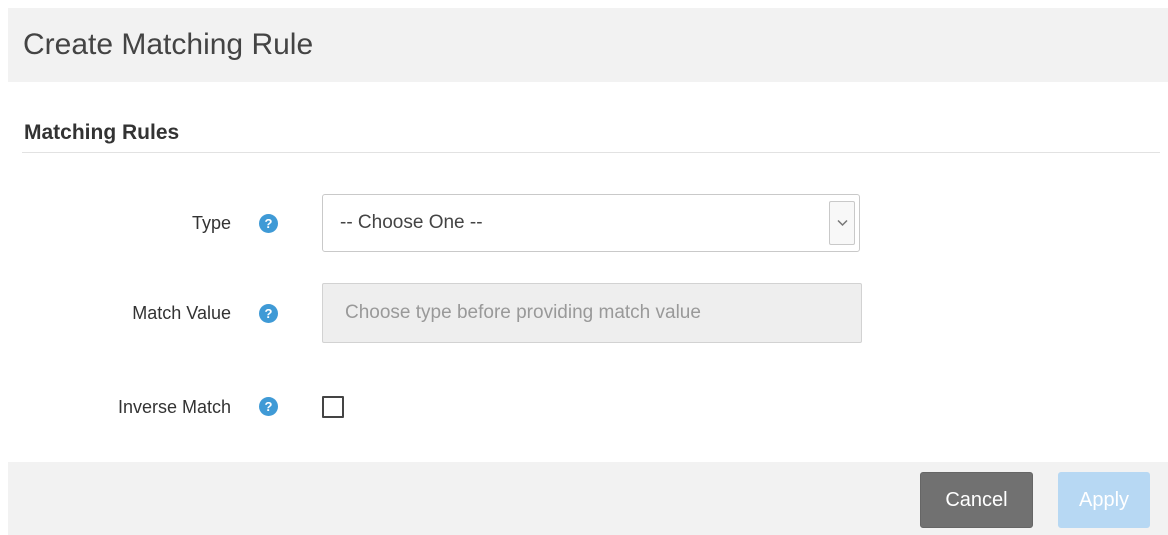  Describe the element at coordinates (181, 312) in the screenshot. I see `match-value-label: Match Value` at that location.